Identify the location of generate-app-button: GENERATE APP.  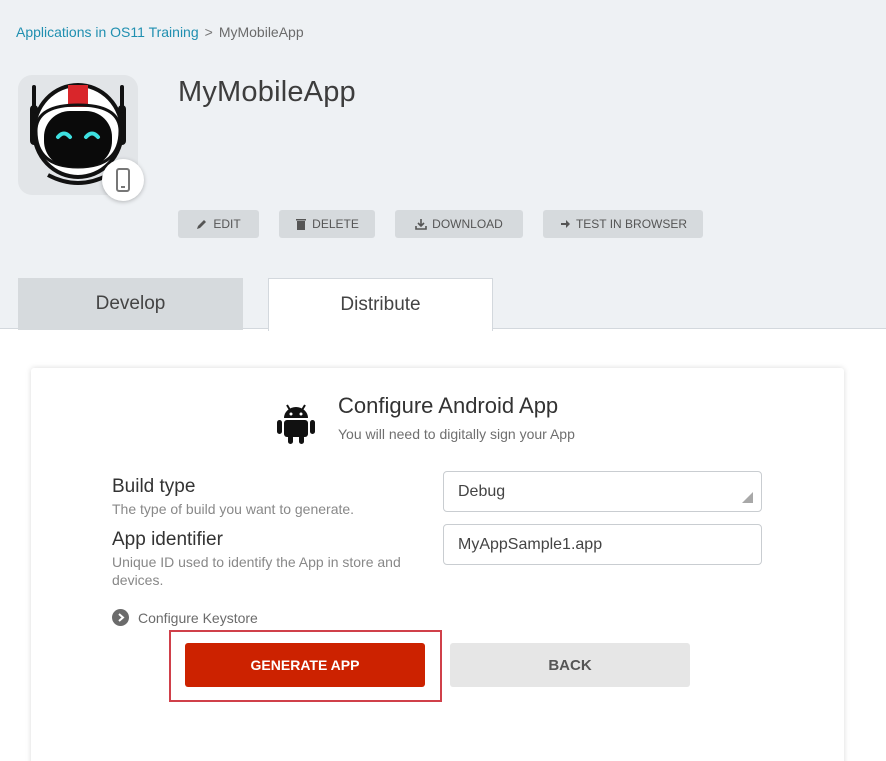
(305, 665).